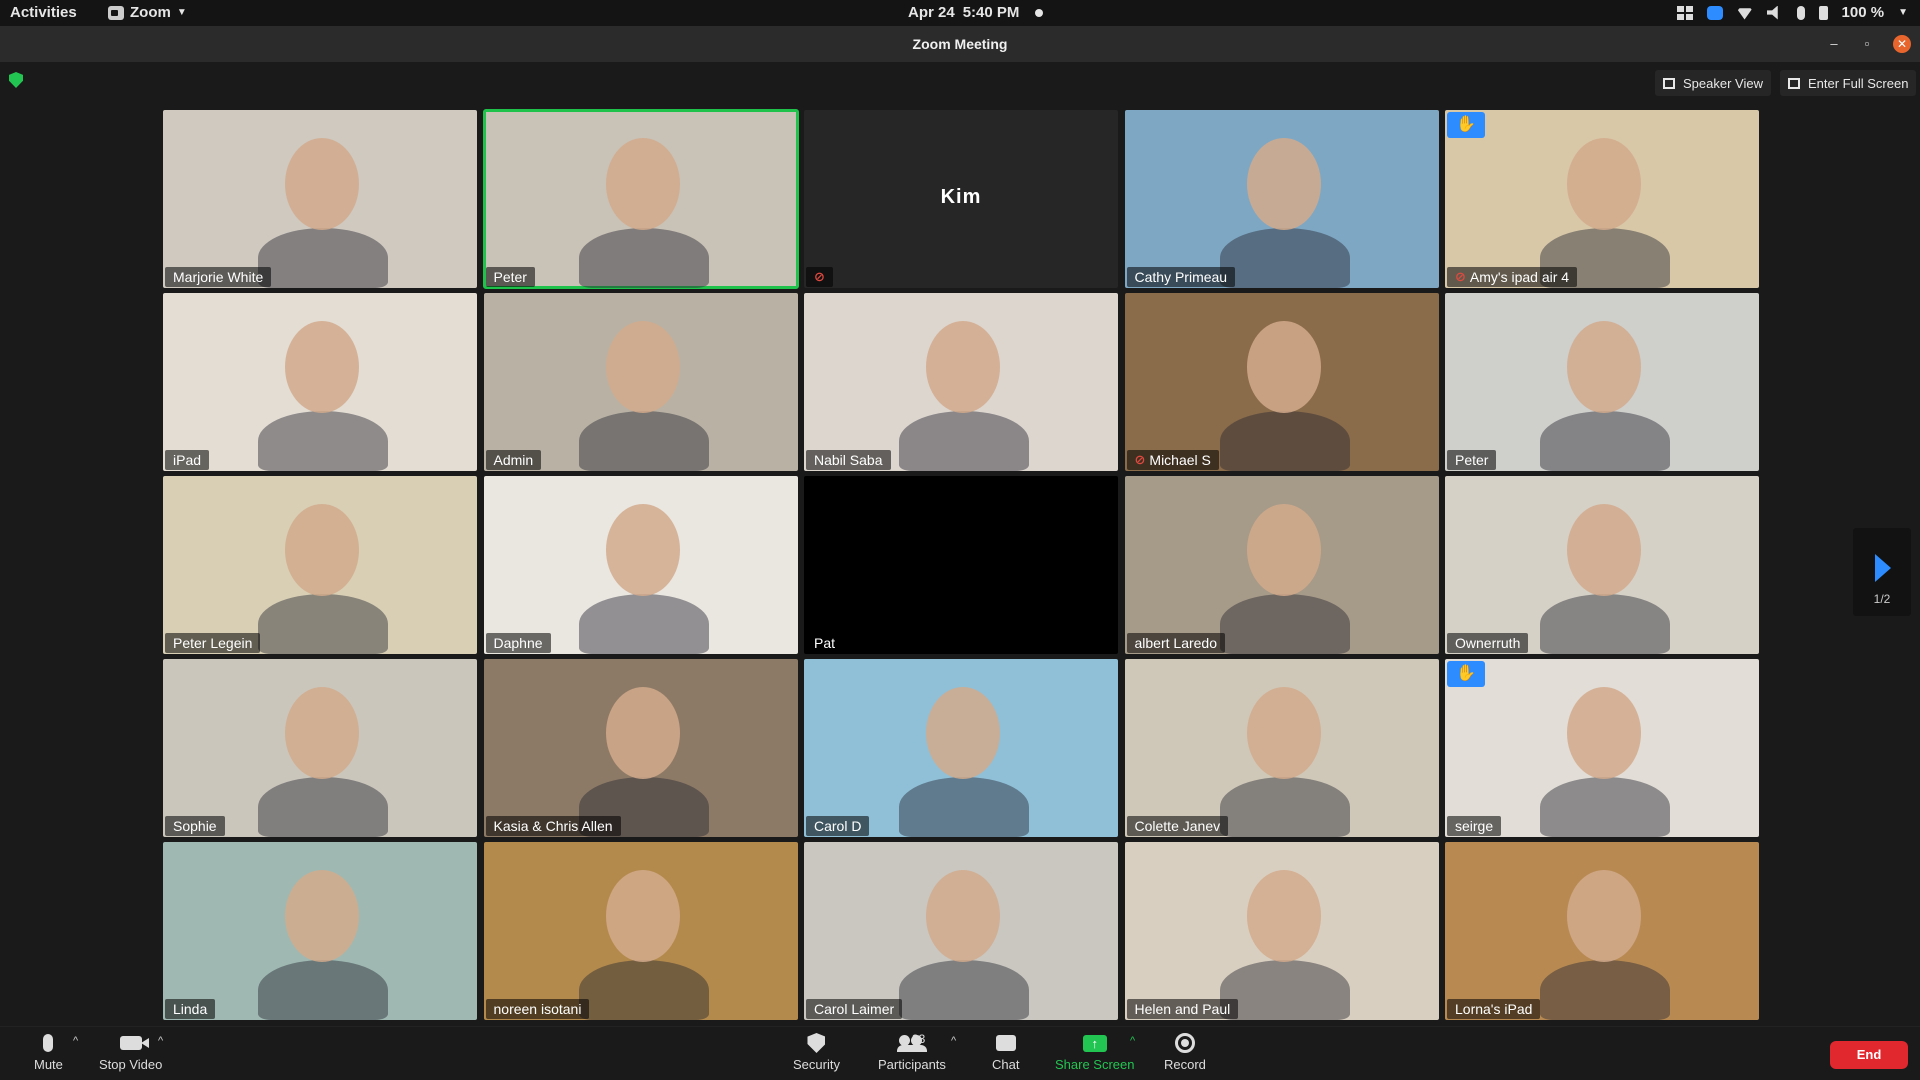 This screenshot has width=1920, height=1080. Describe the element at coordinates (1823, 12) in the screenshot. I see `battery-icon` at that location.